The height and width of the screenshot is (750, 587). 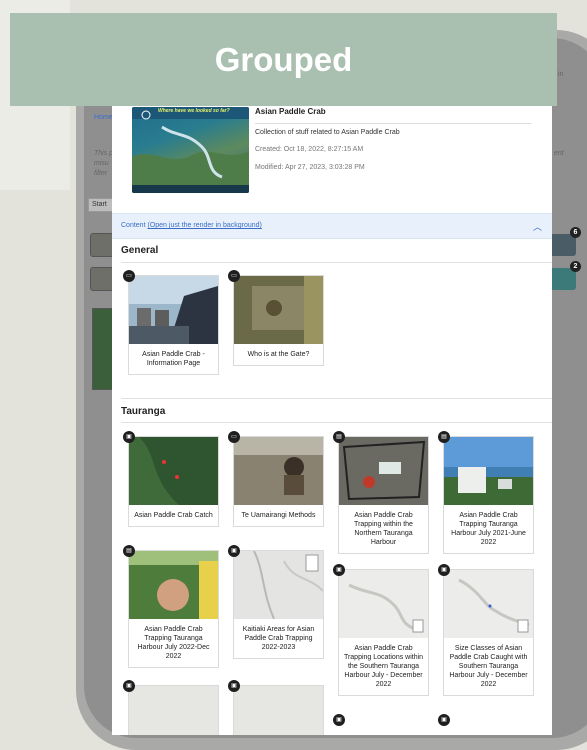 What do you see at coordinates (393, 123) in the screenshot?
I see `header-divider` at bounding box center [393, 123].